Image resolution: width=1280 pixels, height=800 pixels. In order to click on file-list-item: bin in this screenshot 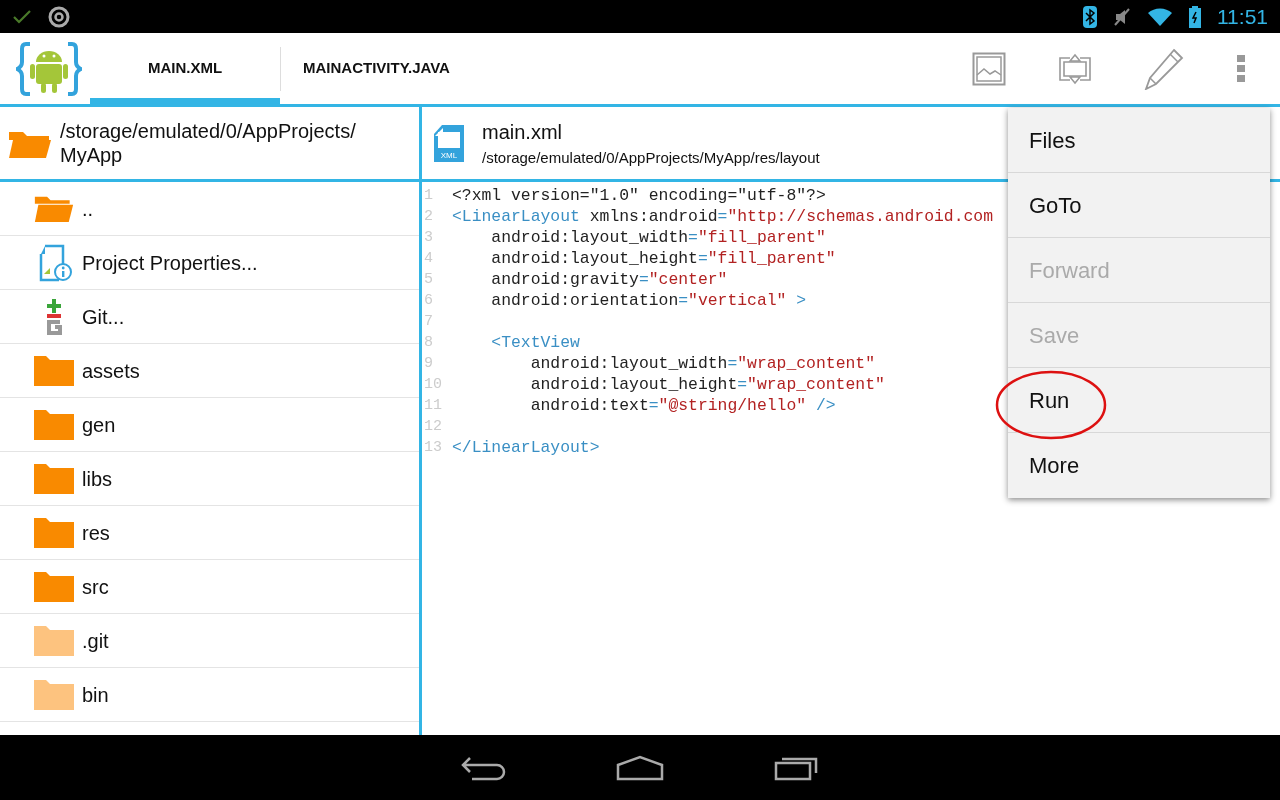, I will do `click(209, 695)`.